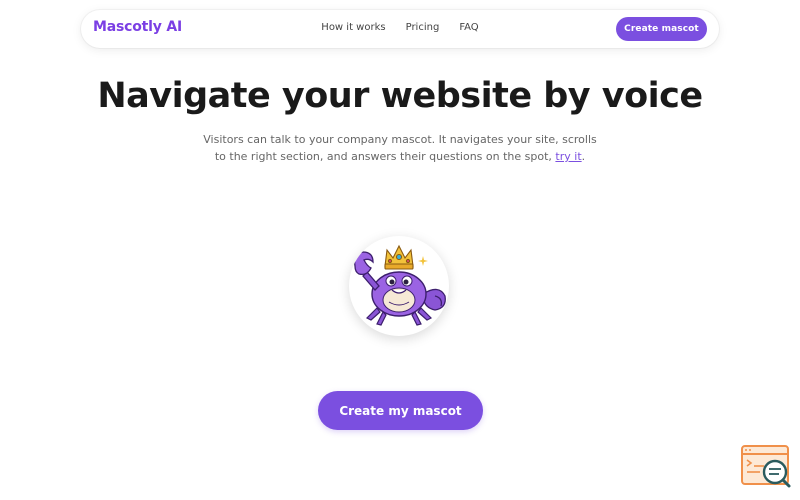  What do you see at coordinates (661, 29) in the screenshot?
I see `create-mascot-button: Create mascot` at bounding box center [661, 29].